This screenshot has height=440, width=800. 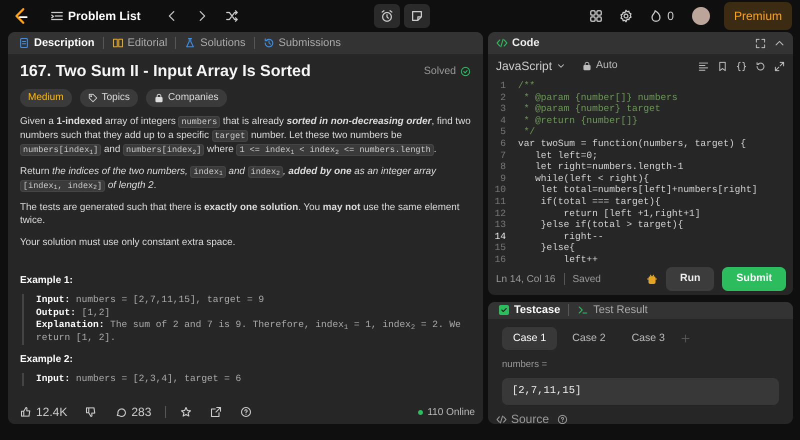 What do you see at coordinates (140, 43) in the screenshot?
I see `panel-tab: Editorial` at bounding box center [140, 43].